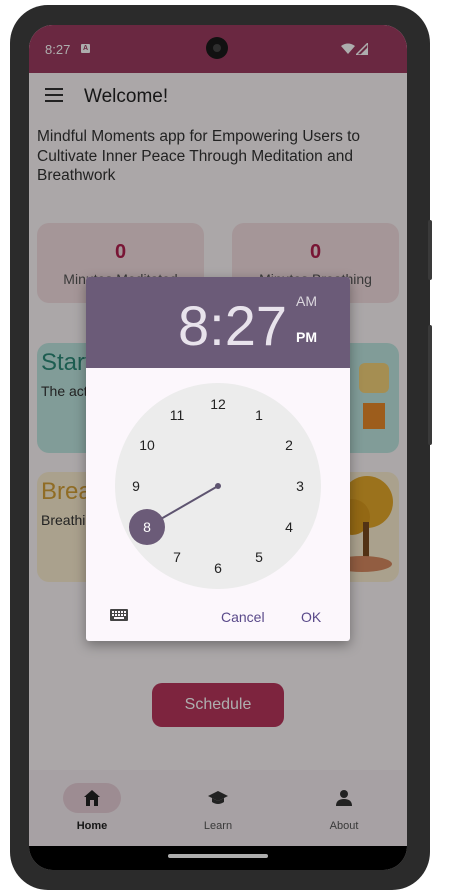 Image resolution: width=455 pixels, height=895 pixels. I want to click on time-picker-header: 8:27 AM PM, so click(218, 322).